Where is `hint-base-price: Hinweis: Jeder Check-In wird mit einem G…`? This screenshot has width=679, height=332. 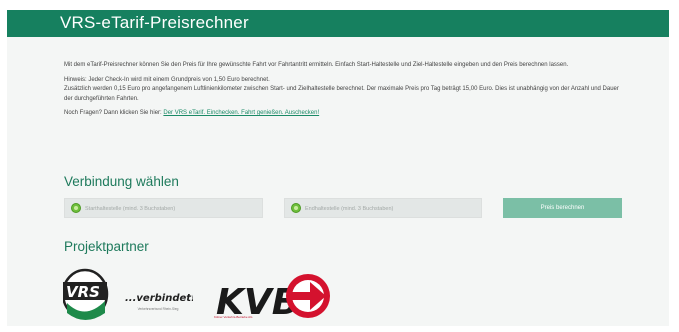 hint-base-price: Hinweis: Jeder Check-In wird mit einem G… is located at coordinates (167, 79).